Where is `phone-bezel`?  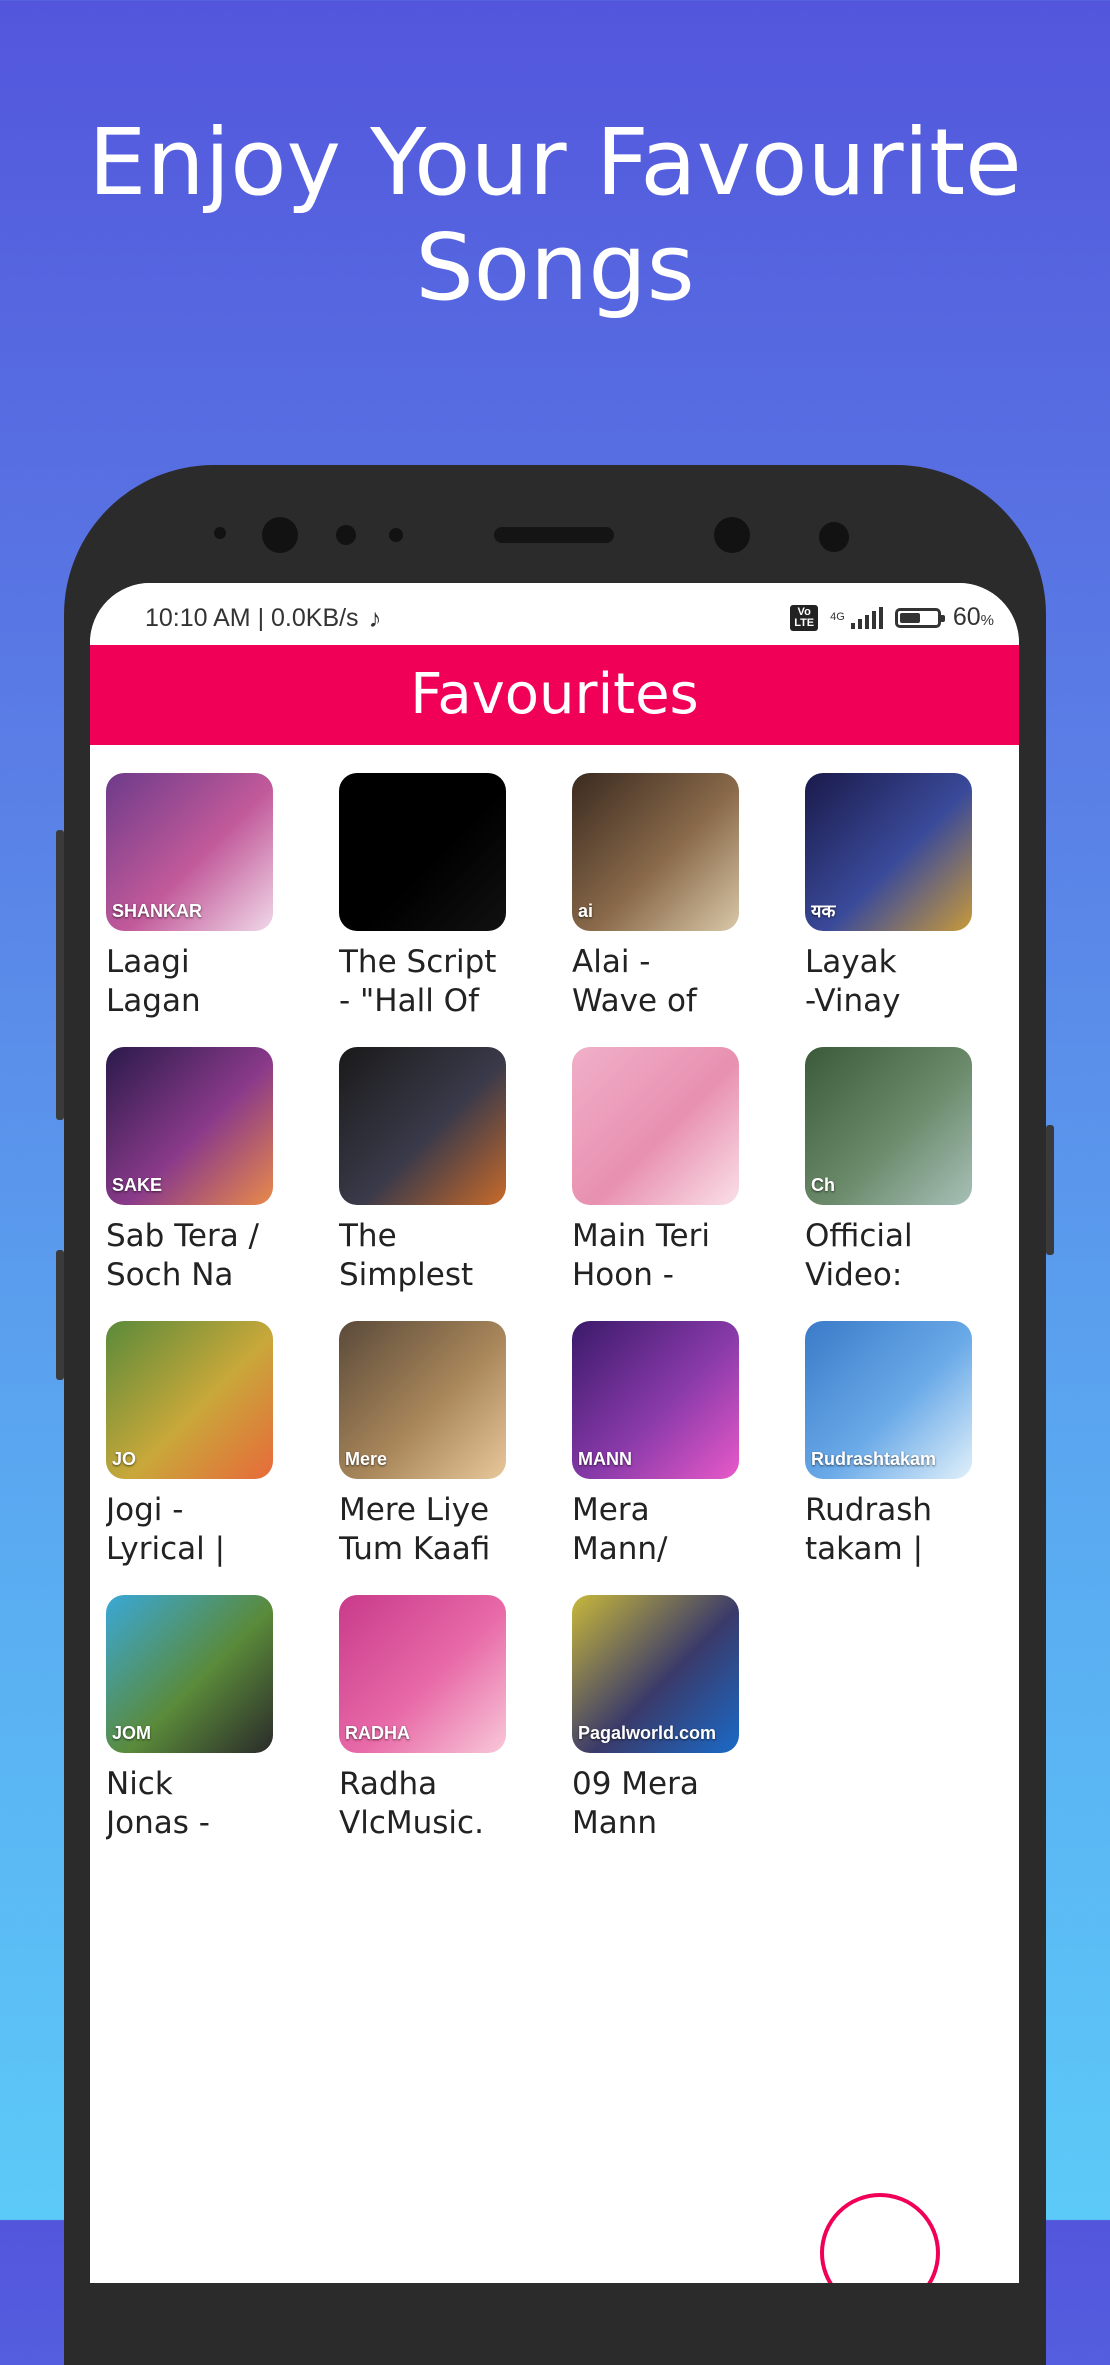 phone-bezel is located at coordinates (555, 525).